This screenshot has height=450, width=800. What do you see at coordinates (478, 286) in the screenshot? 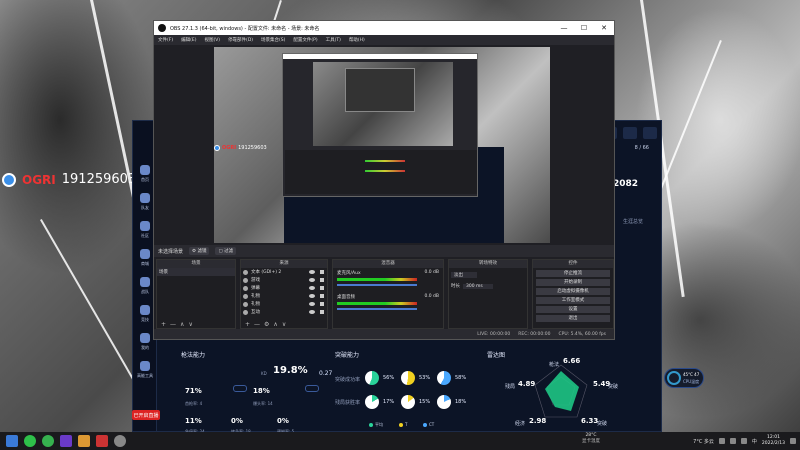
I see `duration-input: 300 ms` at bounding box center [478, 286].